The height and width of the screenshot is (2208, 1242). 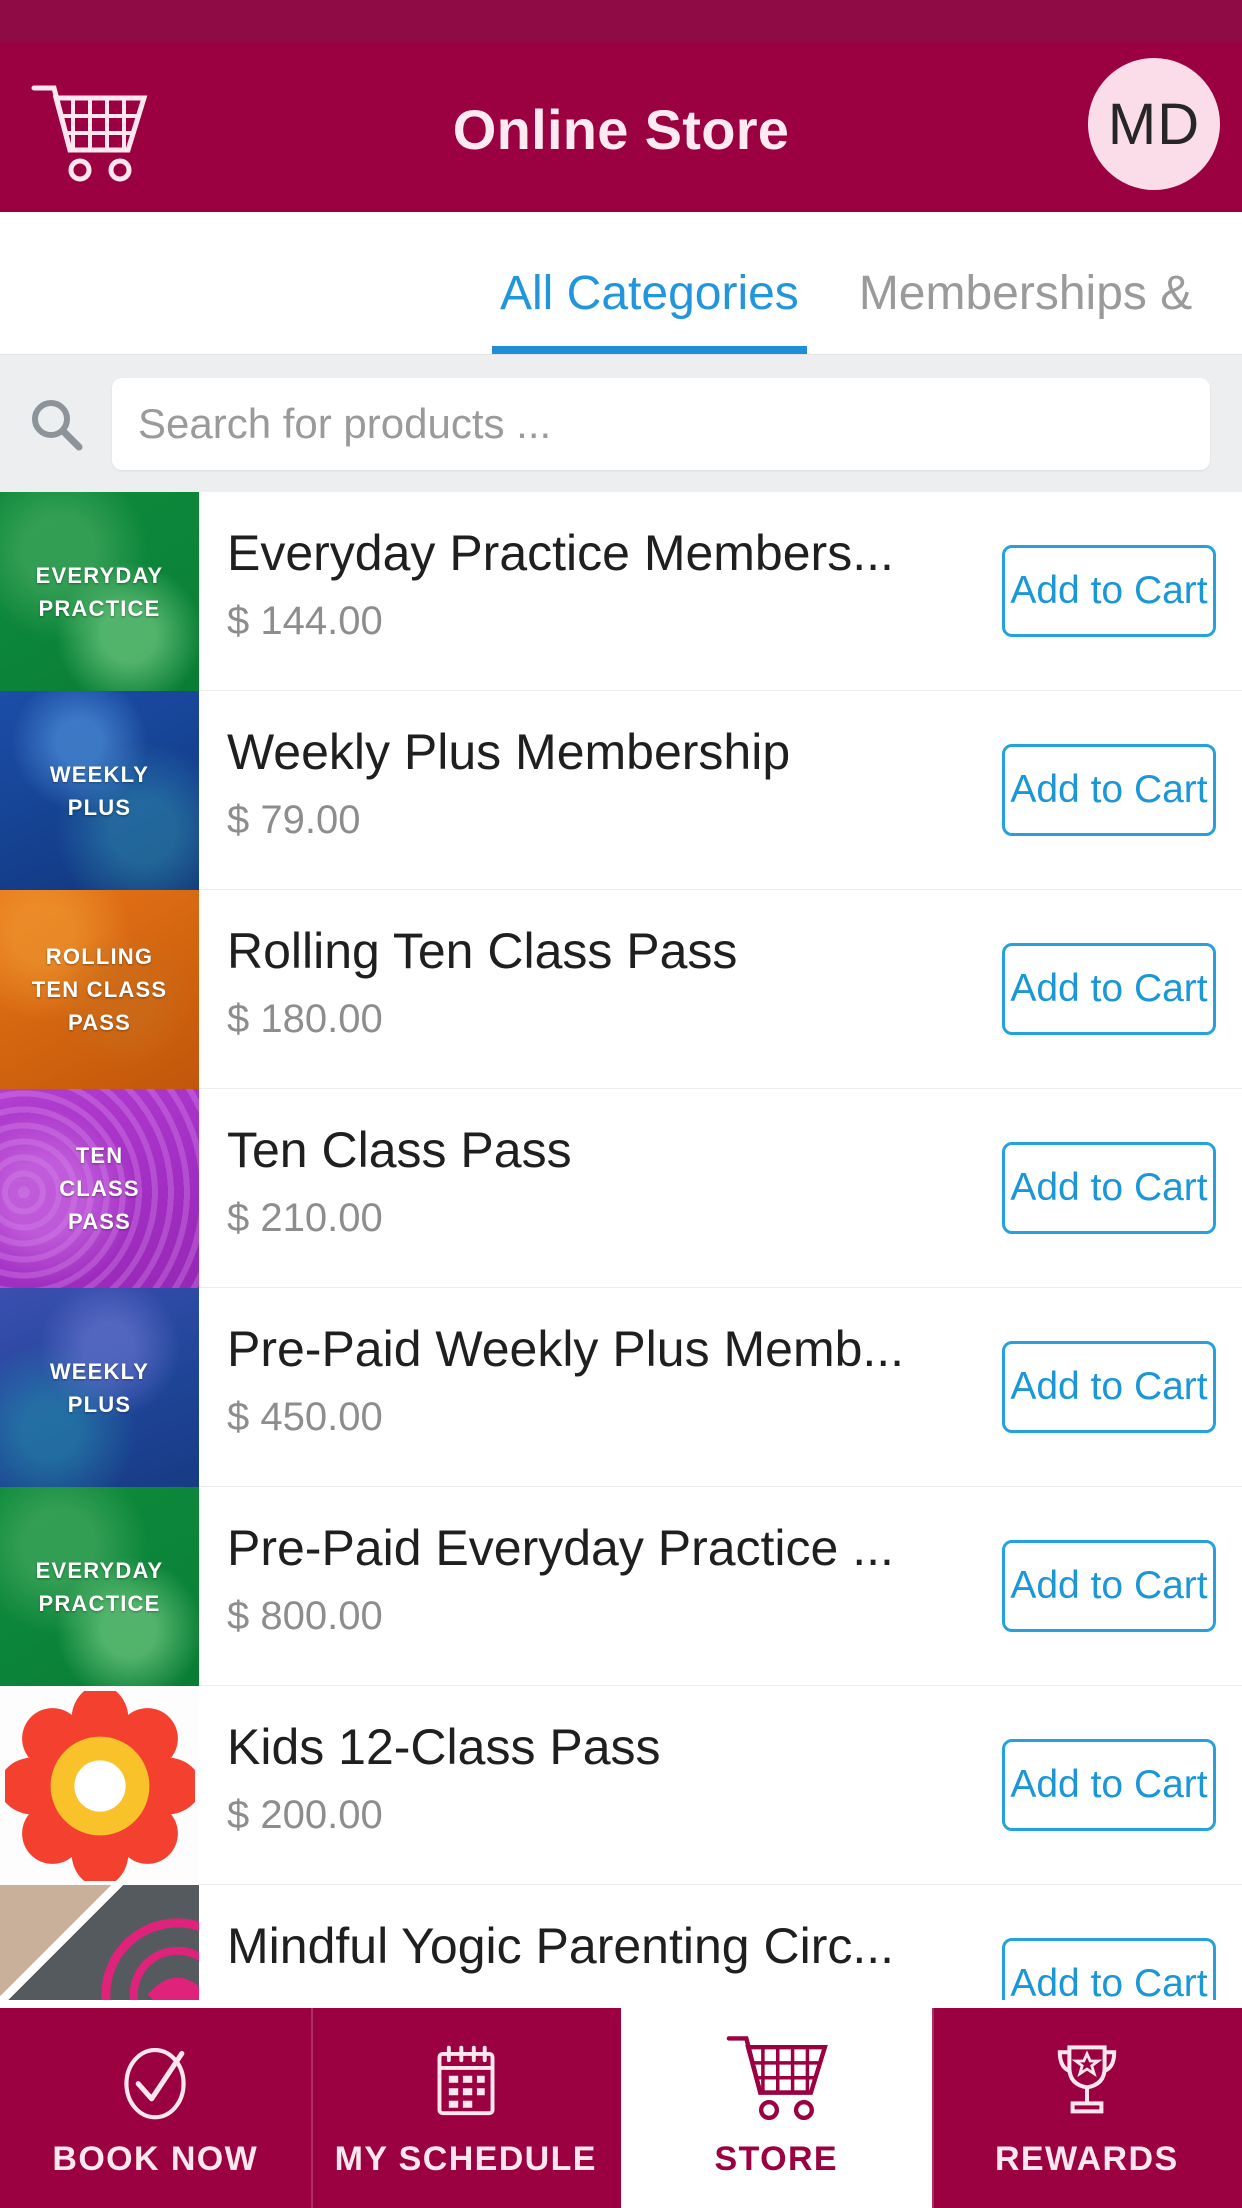 I want to click on product-price: $ 79.00, so click(x=294, y=820).